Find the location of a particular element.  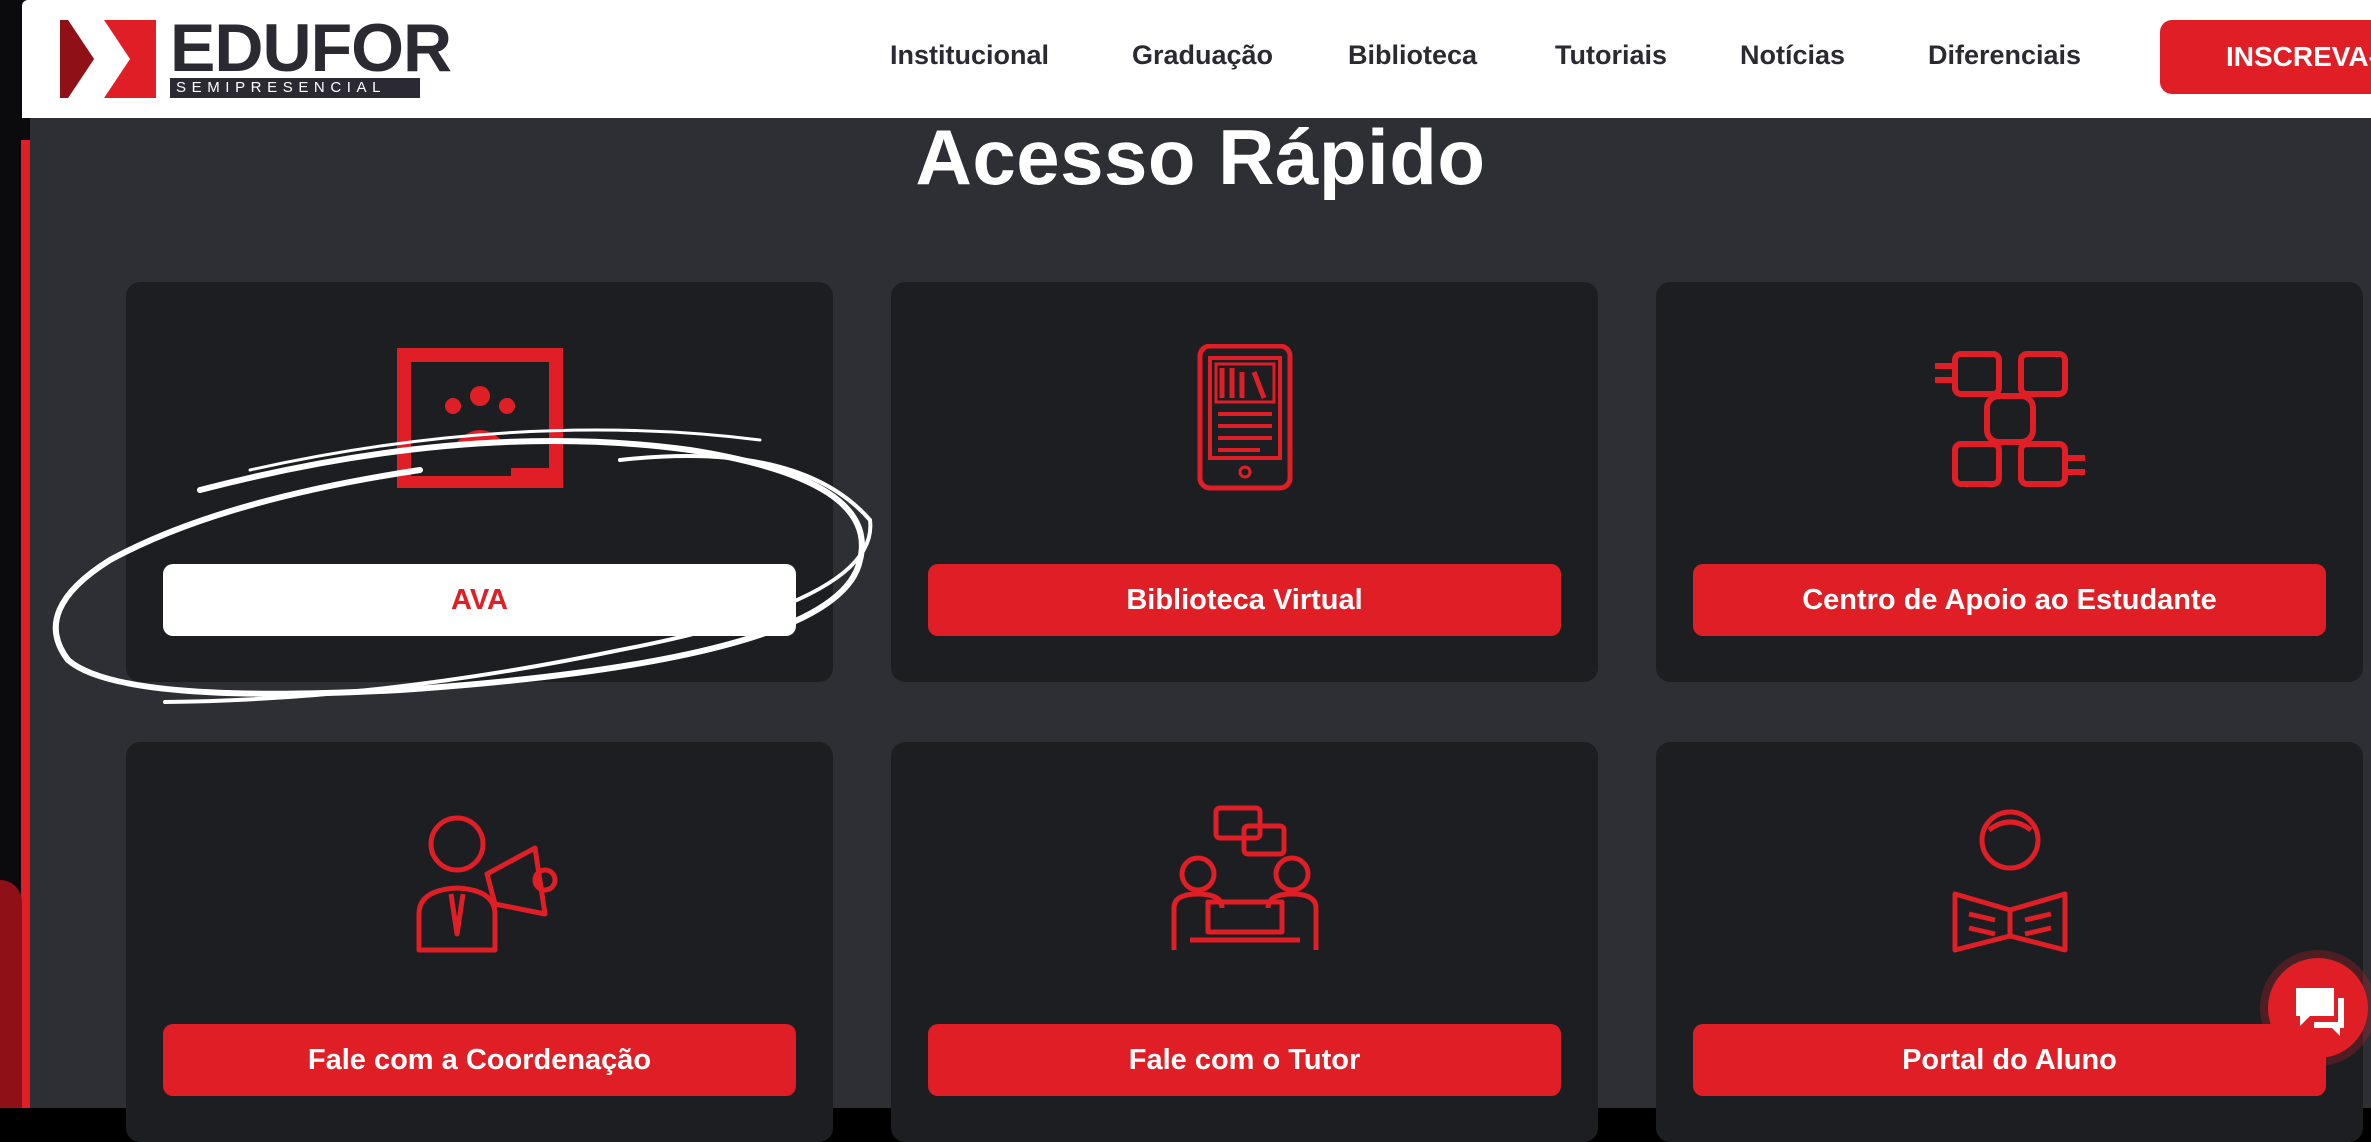

centro-apoio-button: Centro de Apoio ao Estudante is located at coordinates (2009, 600).